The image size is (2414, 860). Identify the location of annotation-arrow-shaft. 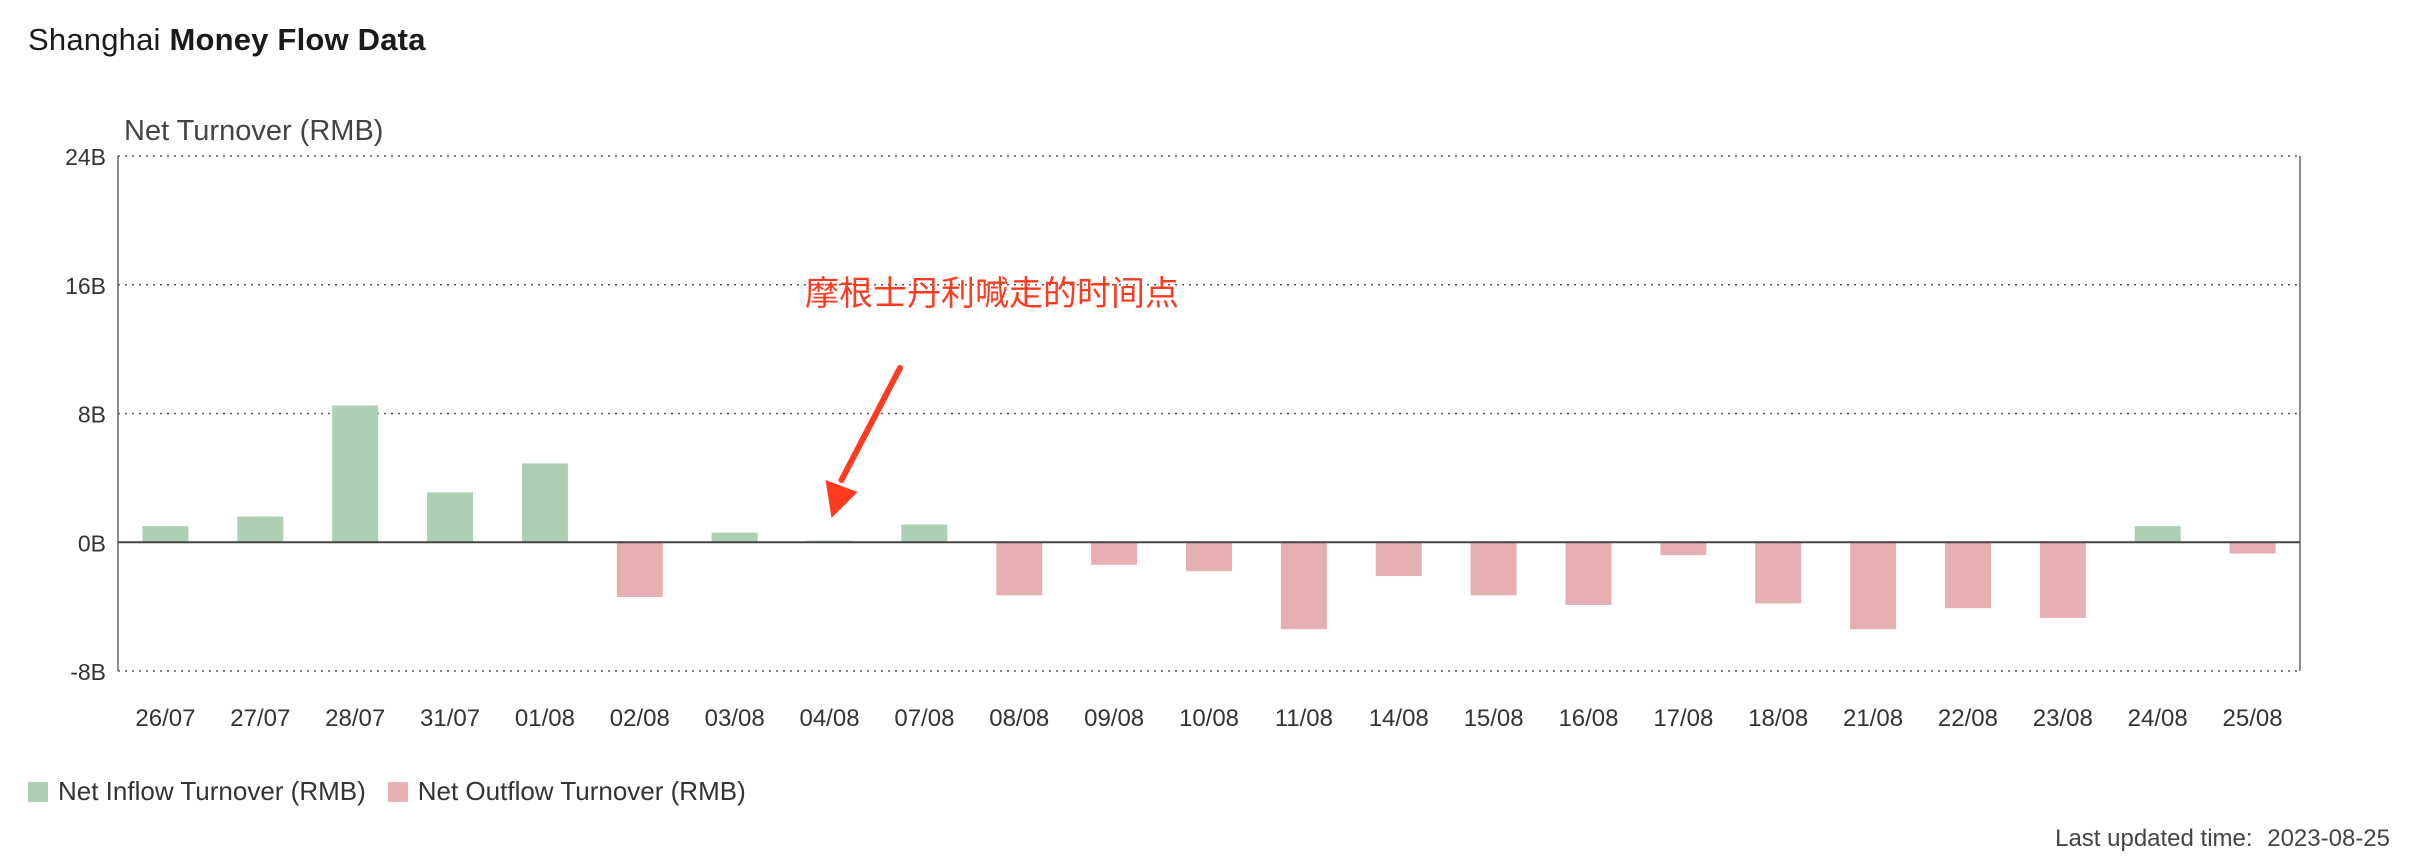
(870, 424).